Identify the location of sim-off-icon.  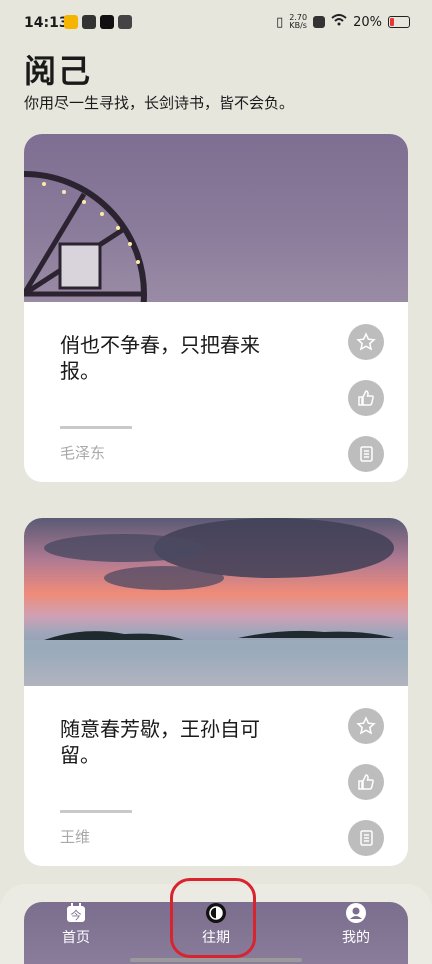
(319, 22).